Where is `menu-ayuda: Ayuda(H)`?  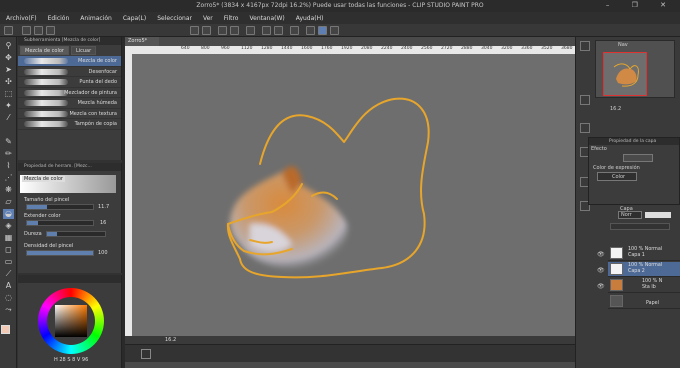
menu-ayuda: Ayuda(H) is located at coordinates (310, 18).